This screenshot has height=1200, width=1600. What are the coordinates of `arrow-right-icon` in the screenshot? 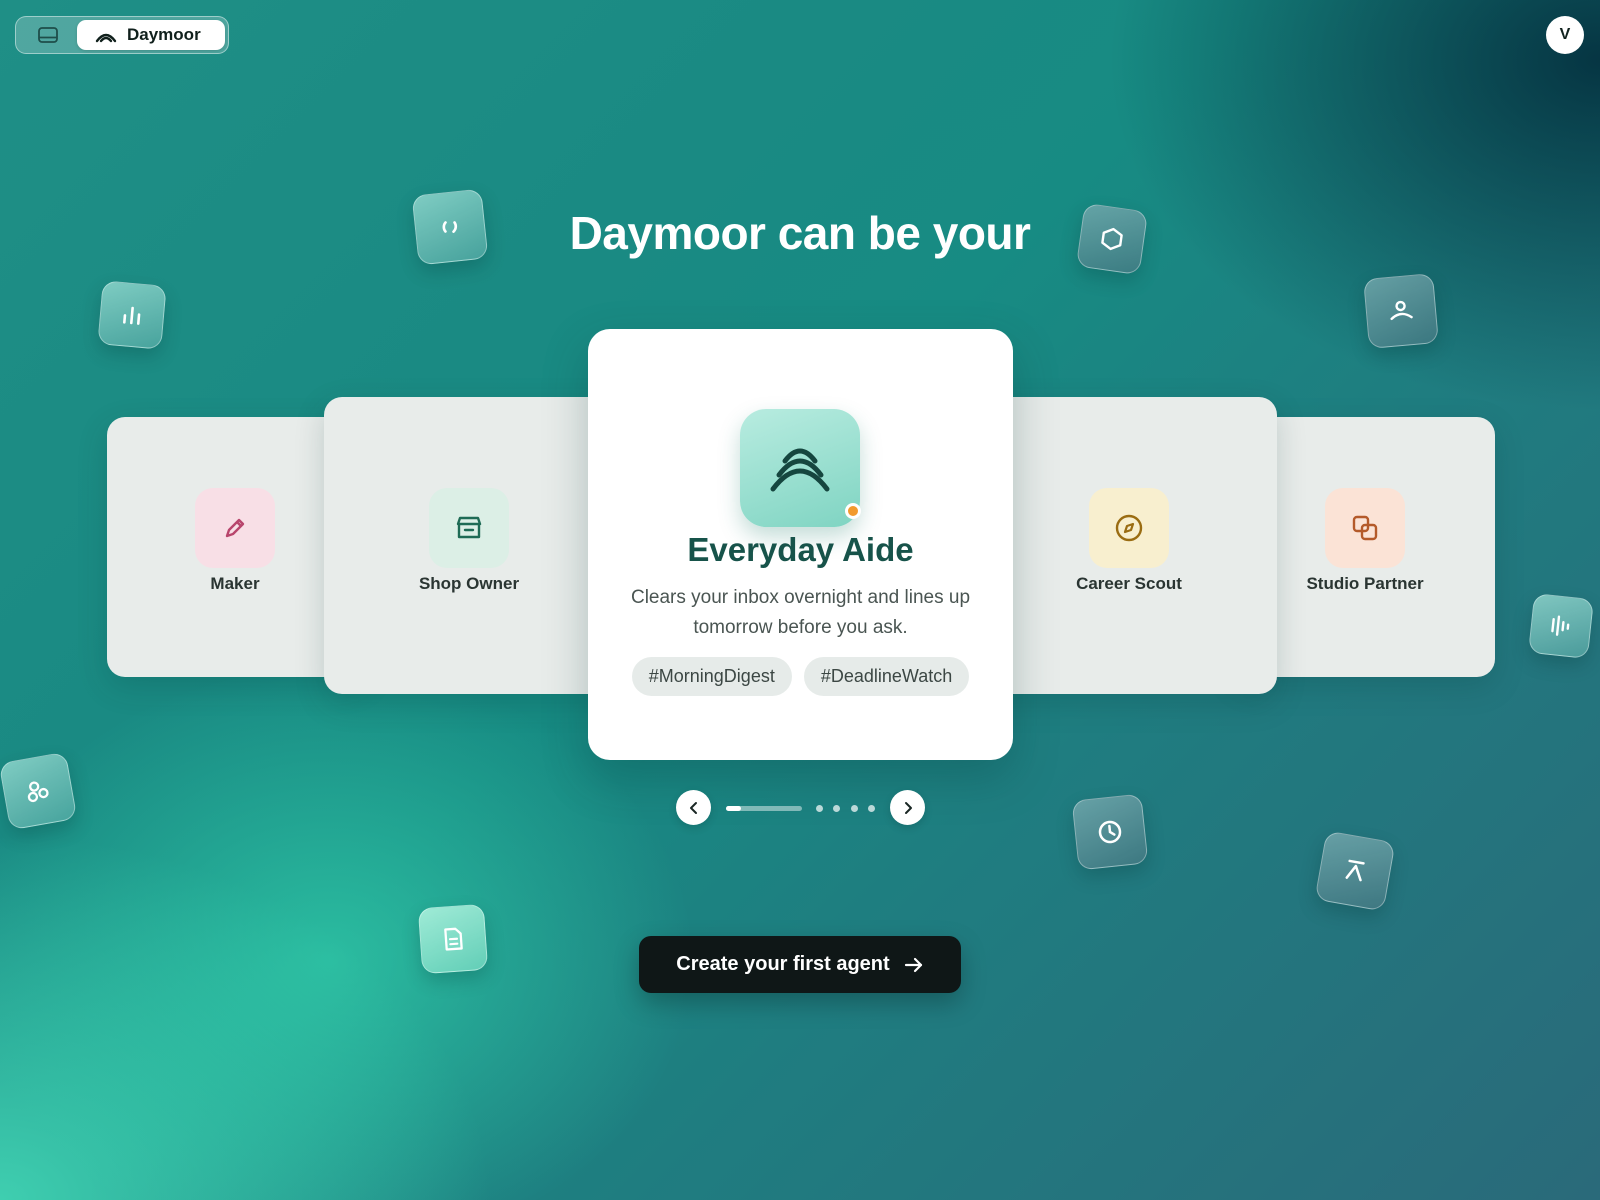 It's located at (913, 964).